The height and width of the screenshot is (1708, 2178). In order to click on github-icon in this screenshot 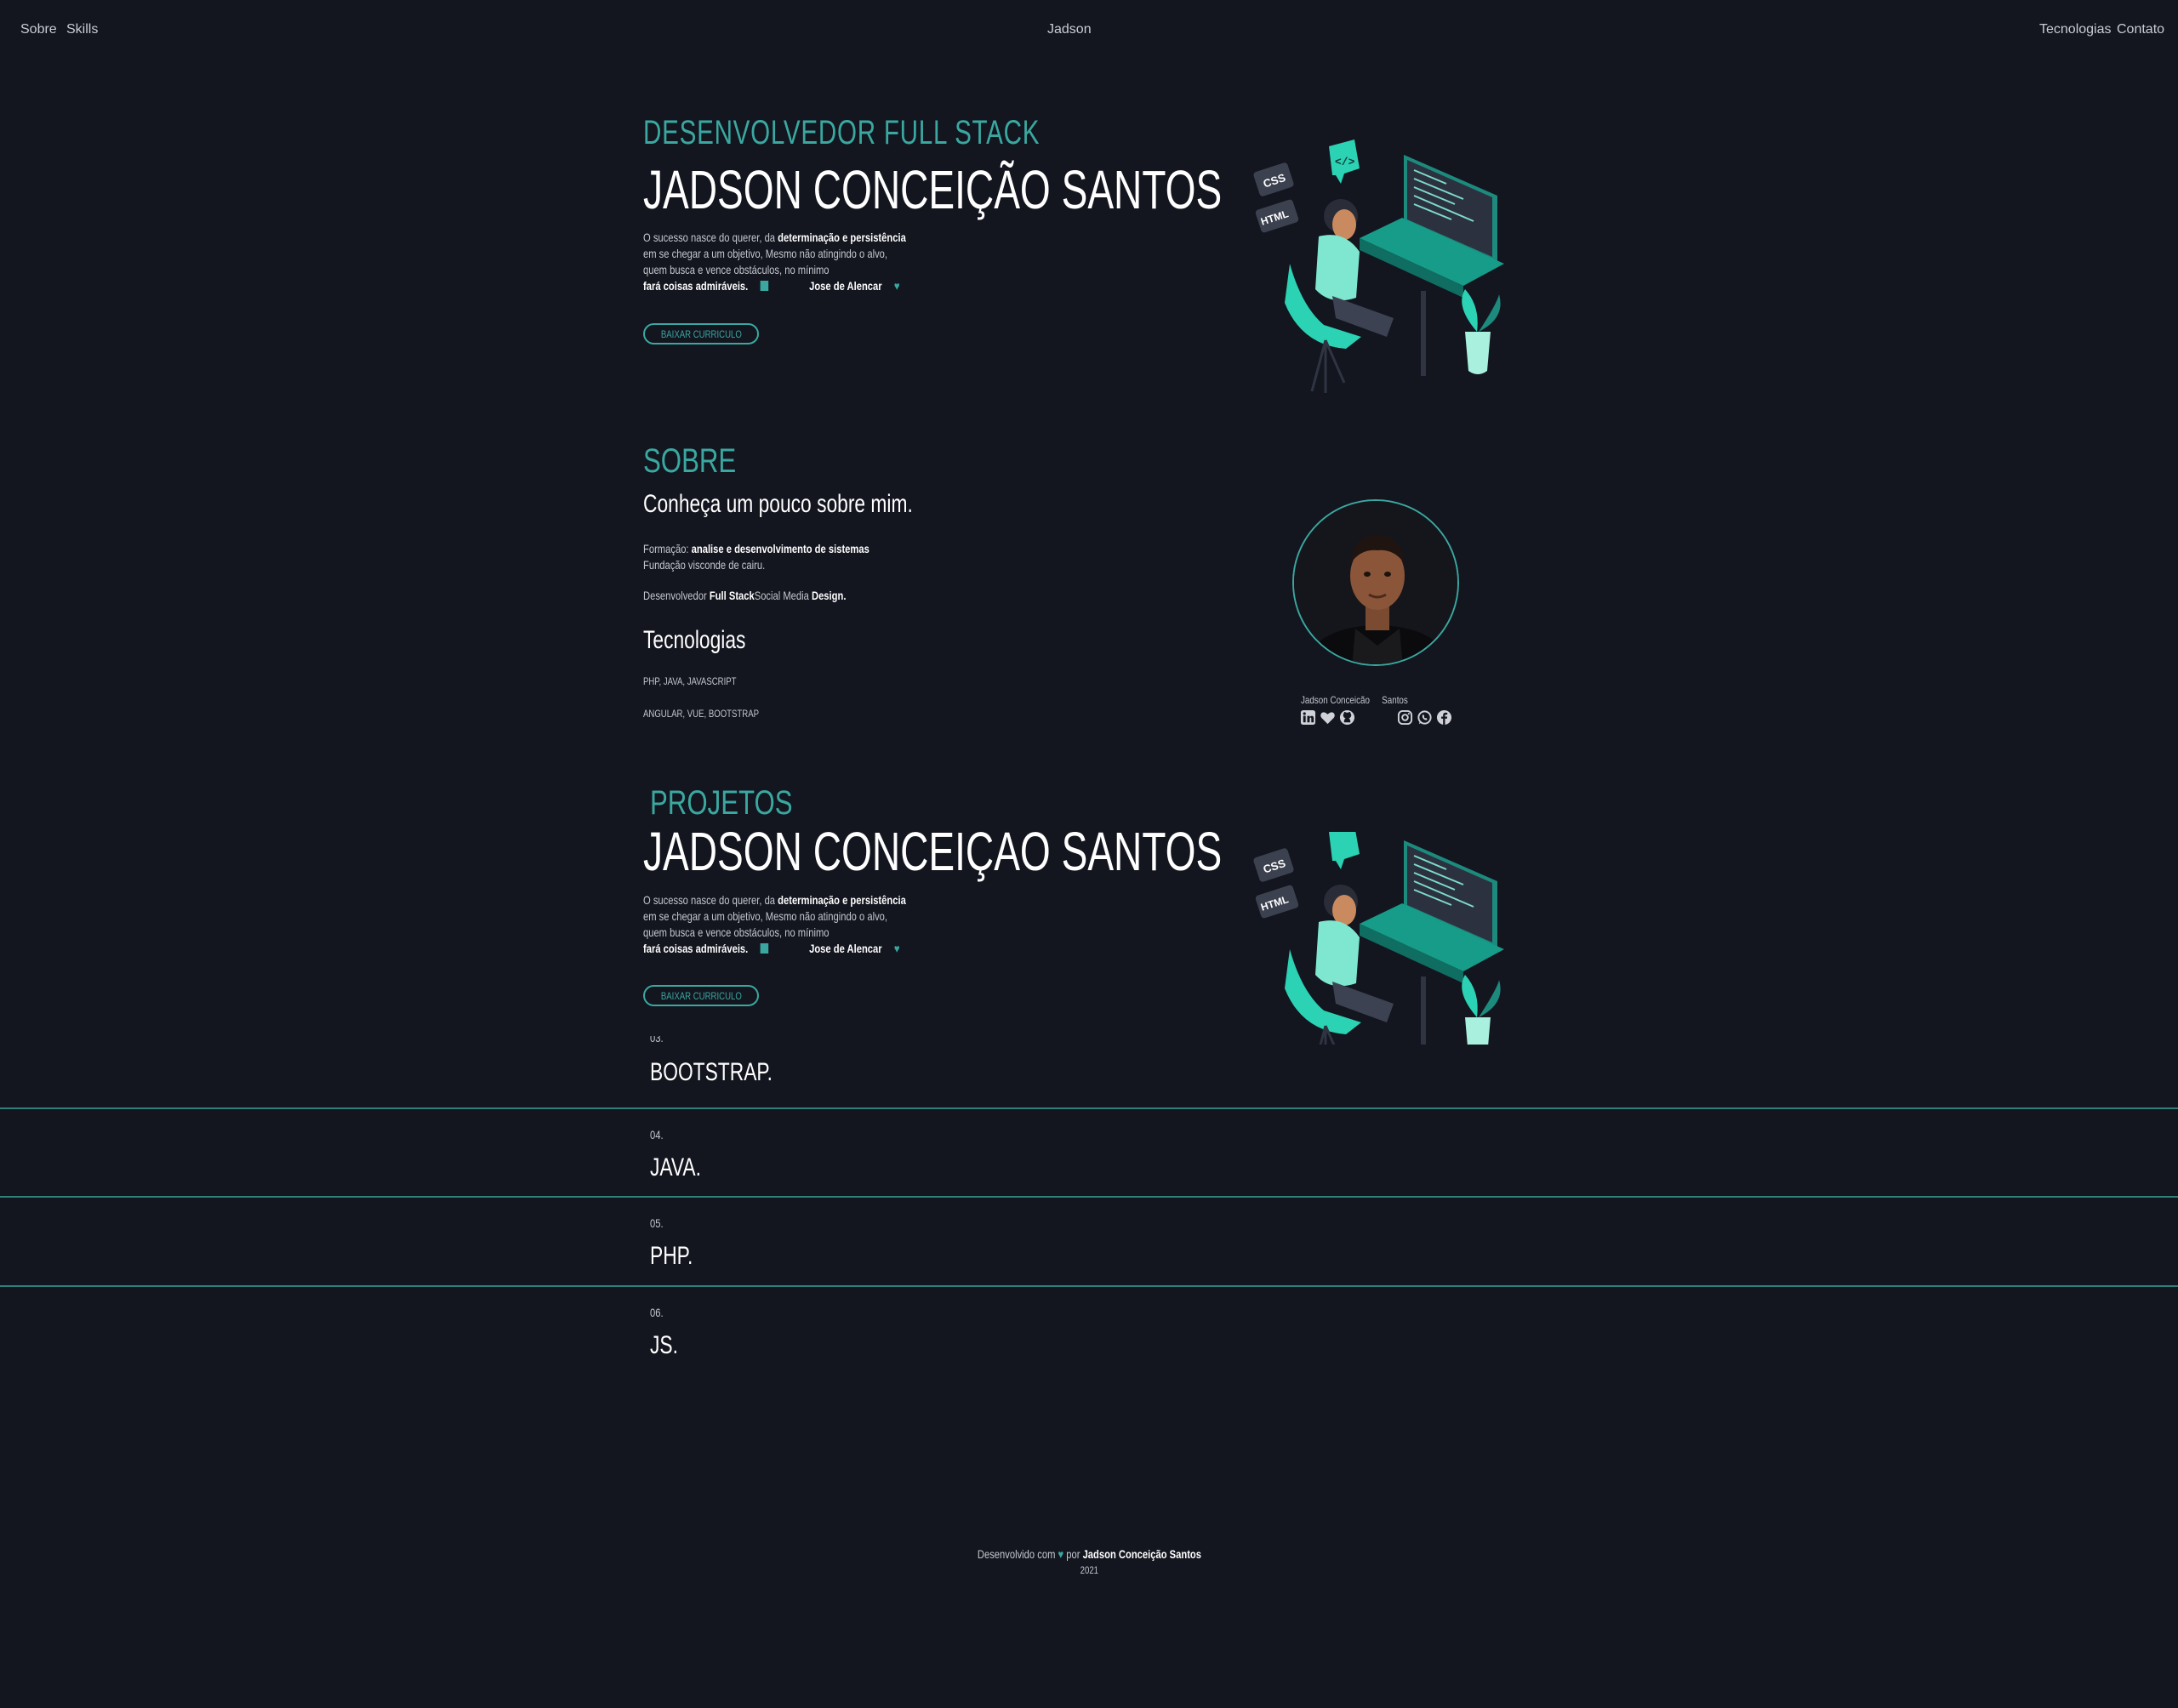, I will do `click(1347, 717)`.